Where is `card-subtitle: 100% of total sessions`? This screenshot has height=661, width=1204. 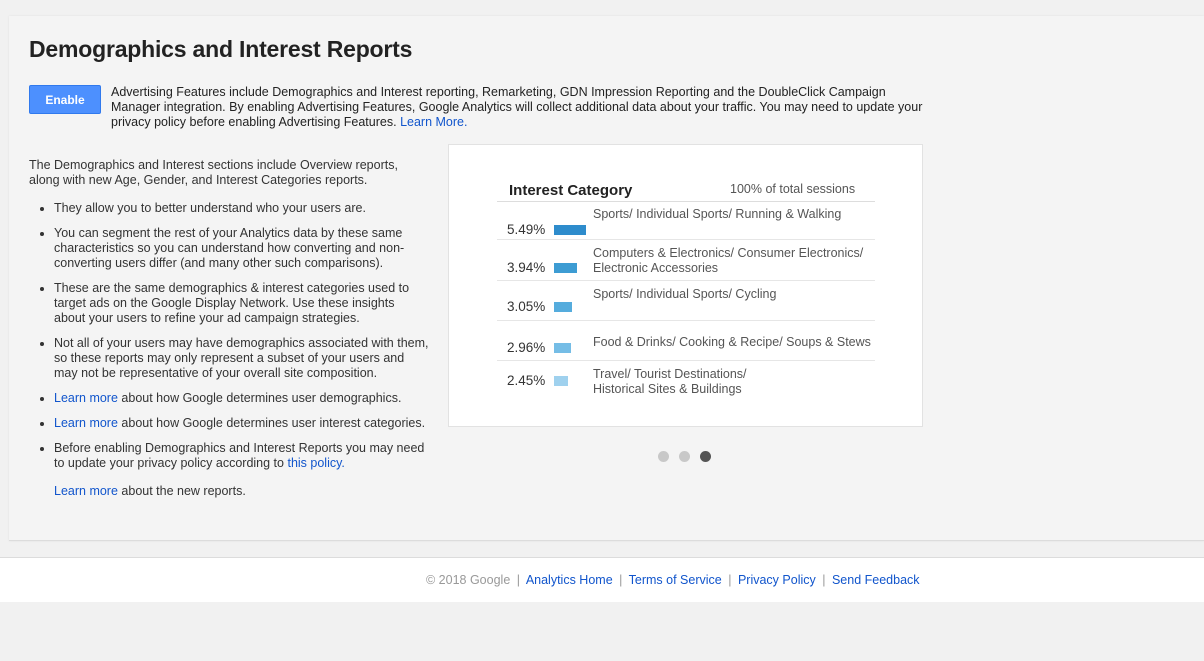
card-subtitle: 100% of total sessions is located at coordinates (793, 189).